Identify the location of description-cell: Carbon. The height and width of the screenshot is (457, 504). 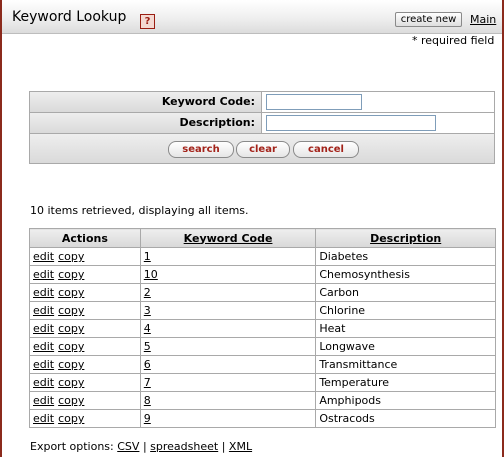
(405, 292).